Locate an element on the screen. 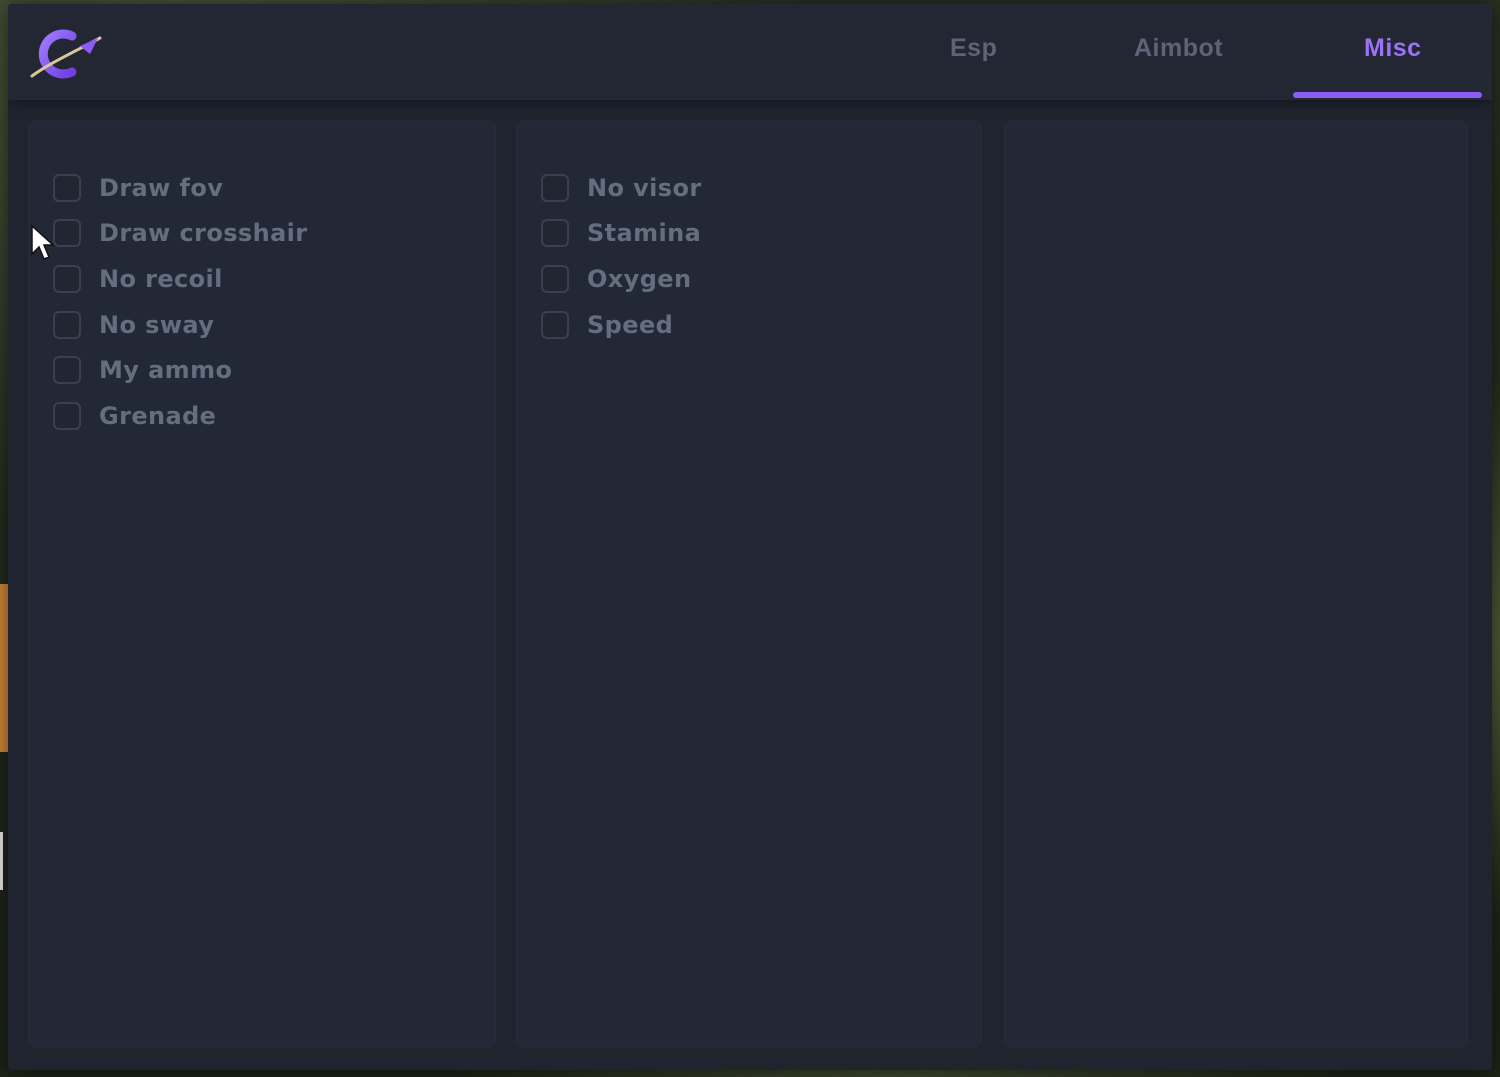 The image size is (1500, 1077). options-list-middle: No visor Stamina Oxygen Speed is located at coordinates (621, 256).